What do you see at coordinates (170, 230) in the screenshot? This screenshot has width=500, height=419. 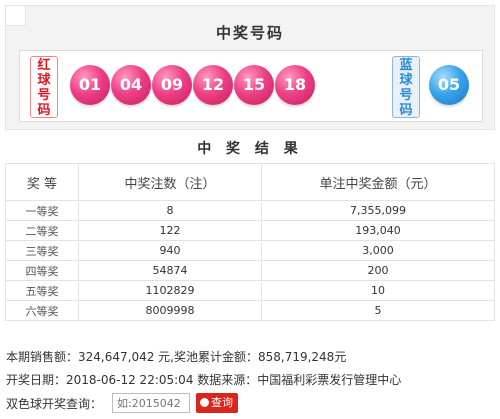 I see `prize-count: 122` at bounding box center [170, 230].